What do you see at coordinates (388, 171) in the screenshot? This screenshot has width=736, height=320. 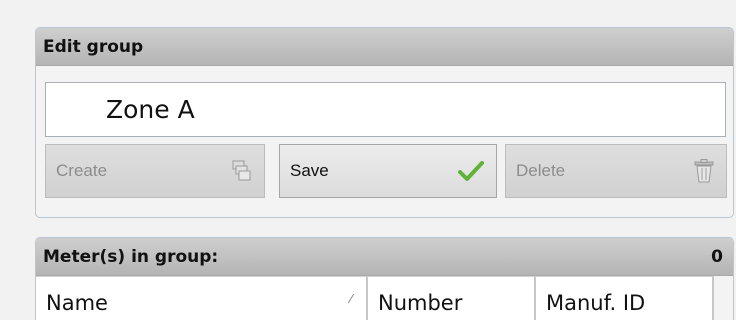 I see `save-button: Save` at bounding box center [388, 171].